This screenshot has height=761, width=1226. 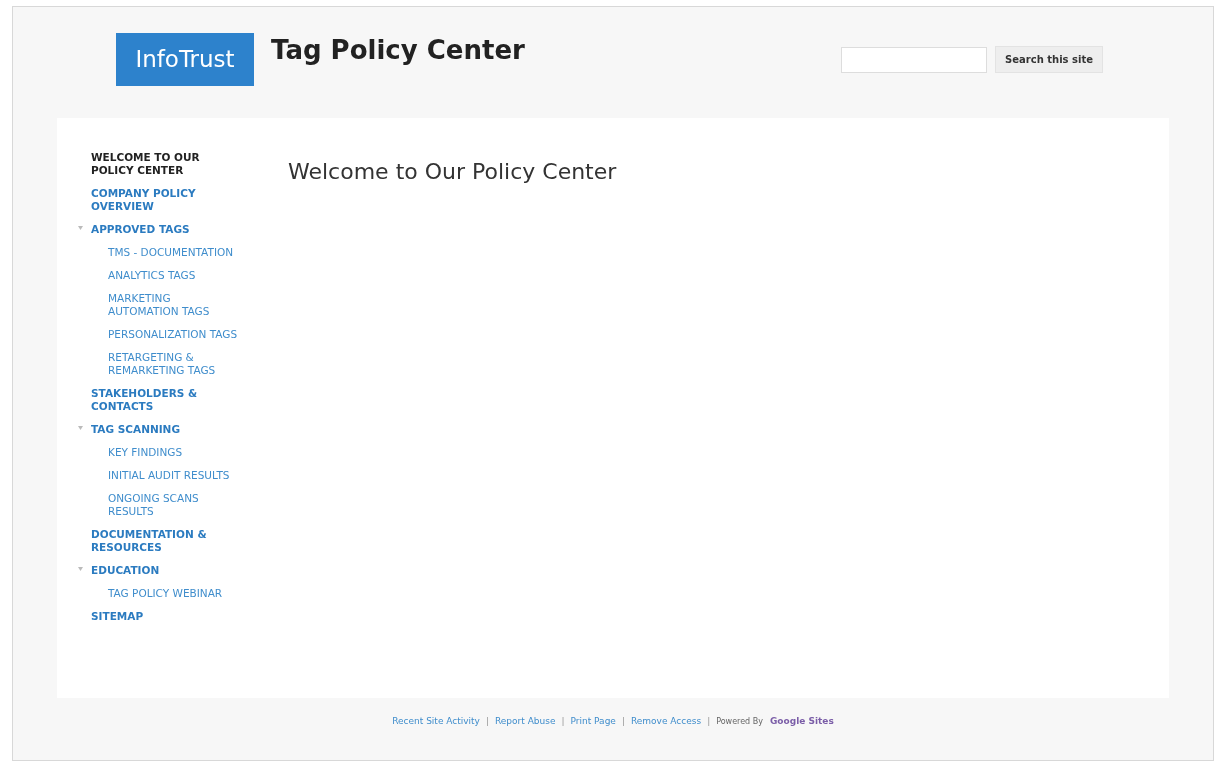 What do you see at coordinates (173, 593) in the screenshot?
I see `sidebar-item: TAG POLICY WEBINAR` at bounding box center [173, 593].